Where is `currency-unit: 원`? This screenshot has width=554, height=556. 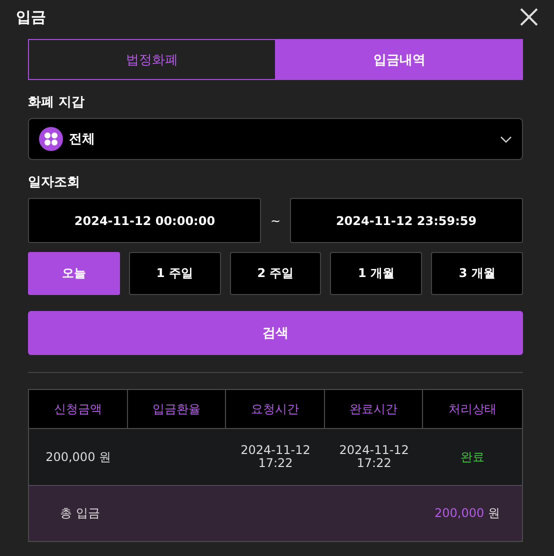
currency-unit: 원 is located at coordinates (494, 513).